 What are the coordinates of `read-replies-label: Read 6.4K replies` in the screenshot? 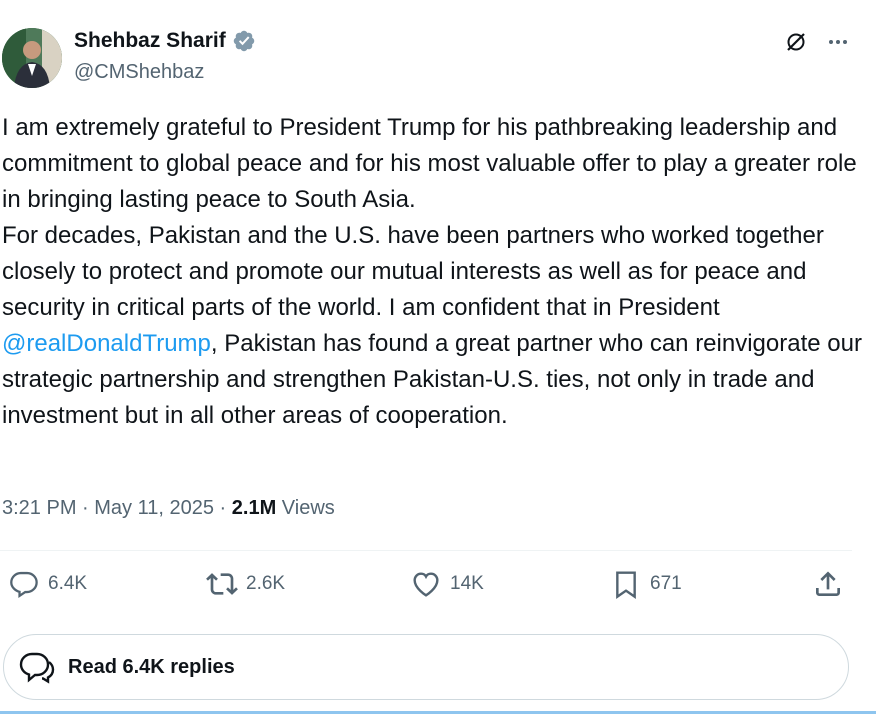 It's located at (151, 666).